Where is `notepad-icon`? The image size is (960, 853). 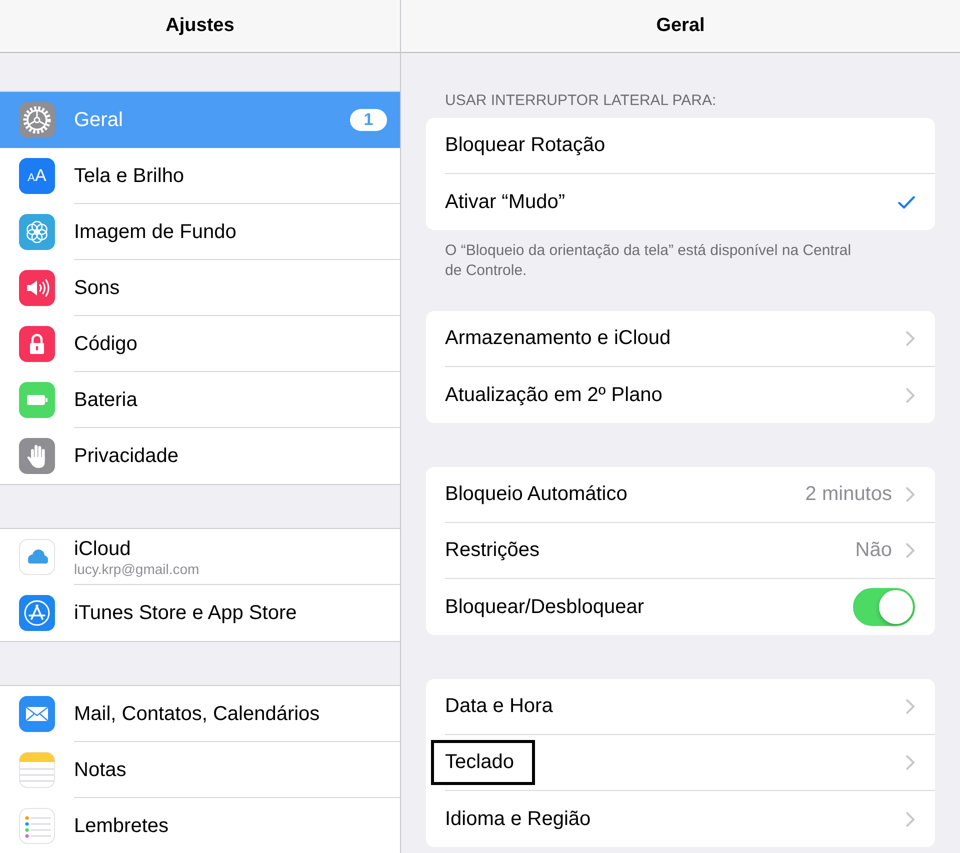 notepad-icon is located at coordinates (37, 770).